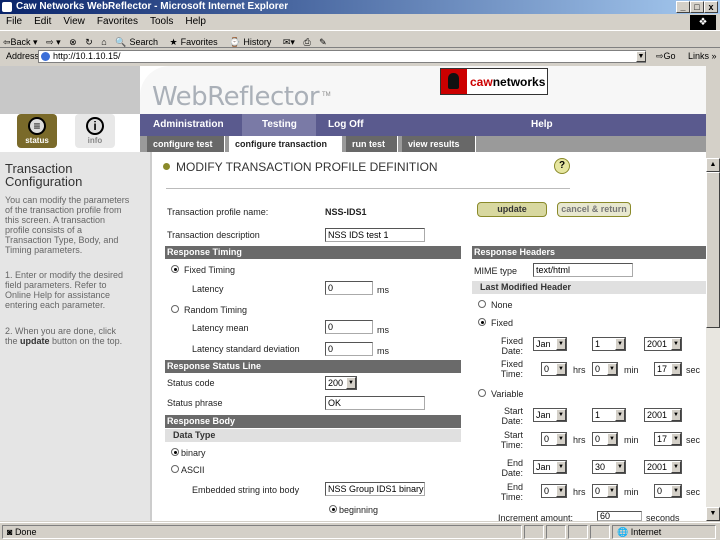 This screenshot has height=540, width=720. Describe the element at coordinates (562, 166) in the screenshot. I see `help-icon: ?` at that location.